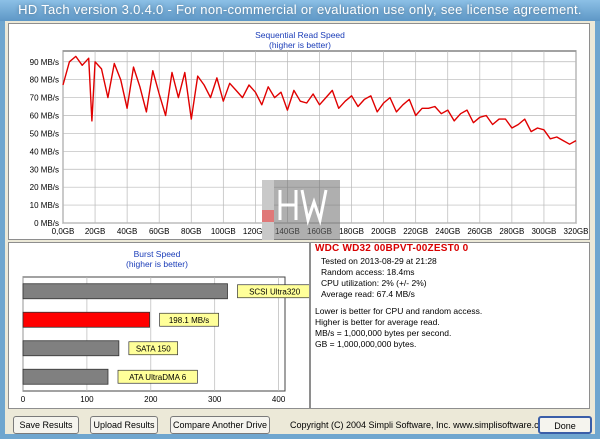  Describe the element at coordinates (383, 333) in the screenshot. I see `note-mbs-definition: MB/s = 1,000,000 bytes per second.` at that location.